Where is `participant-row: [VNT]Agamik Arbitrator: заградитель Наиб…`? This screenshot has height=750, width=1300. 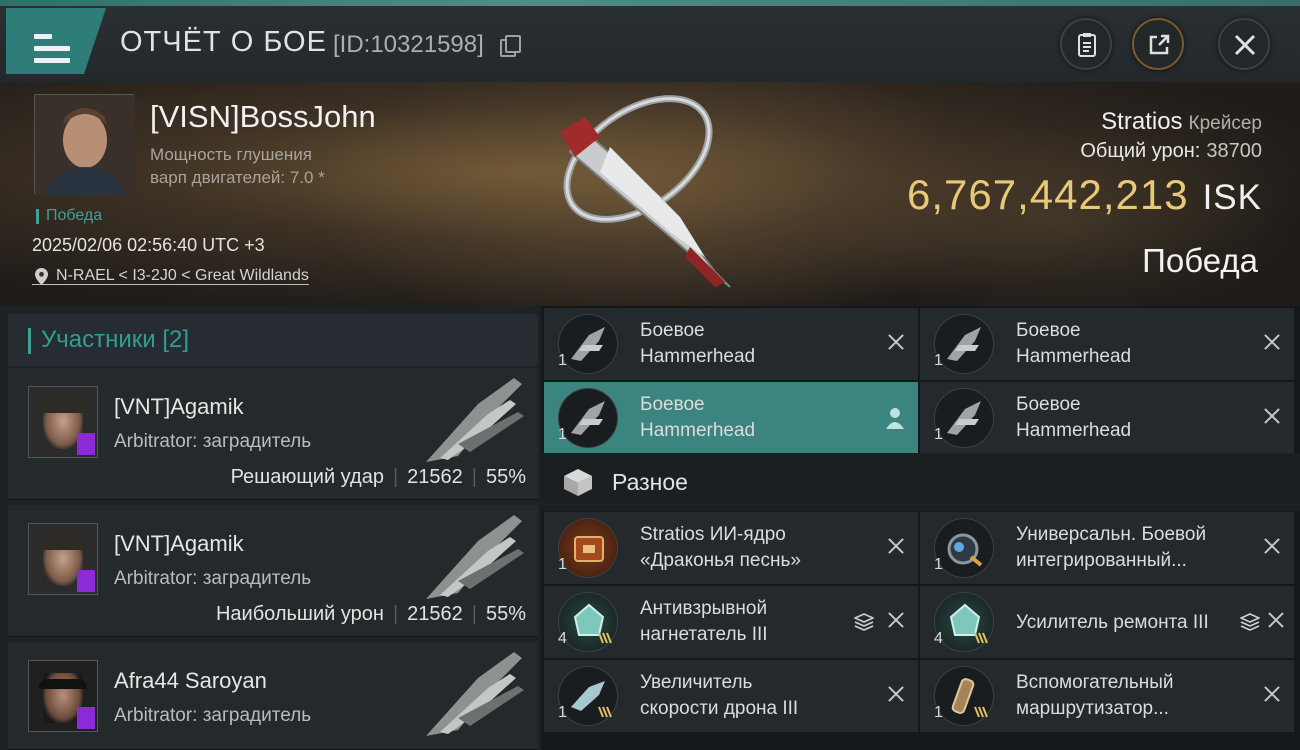 participant-row: [VNT]Agamik Arbitrator: заградитель Наиб… is located at coordinates (273, 571).